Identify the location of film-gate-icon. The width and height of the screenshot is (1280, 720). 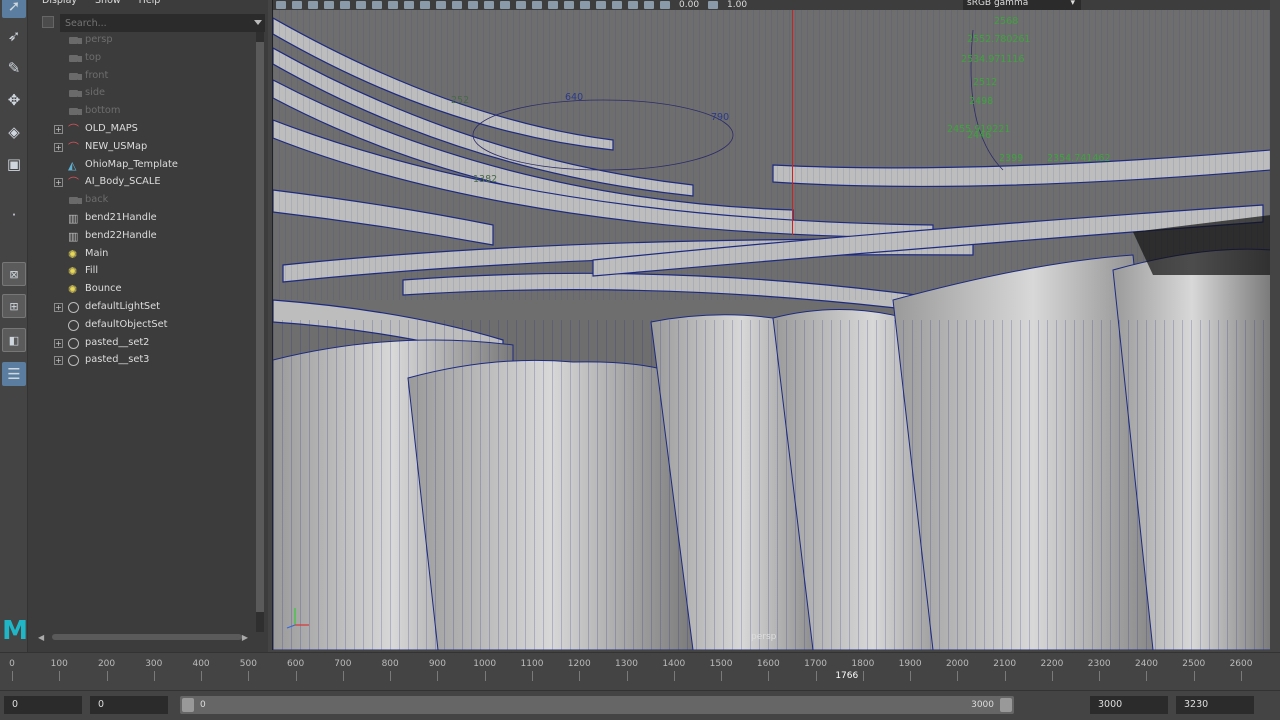
(361, 5).